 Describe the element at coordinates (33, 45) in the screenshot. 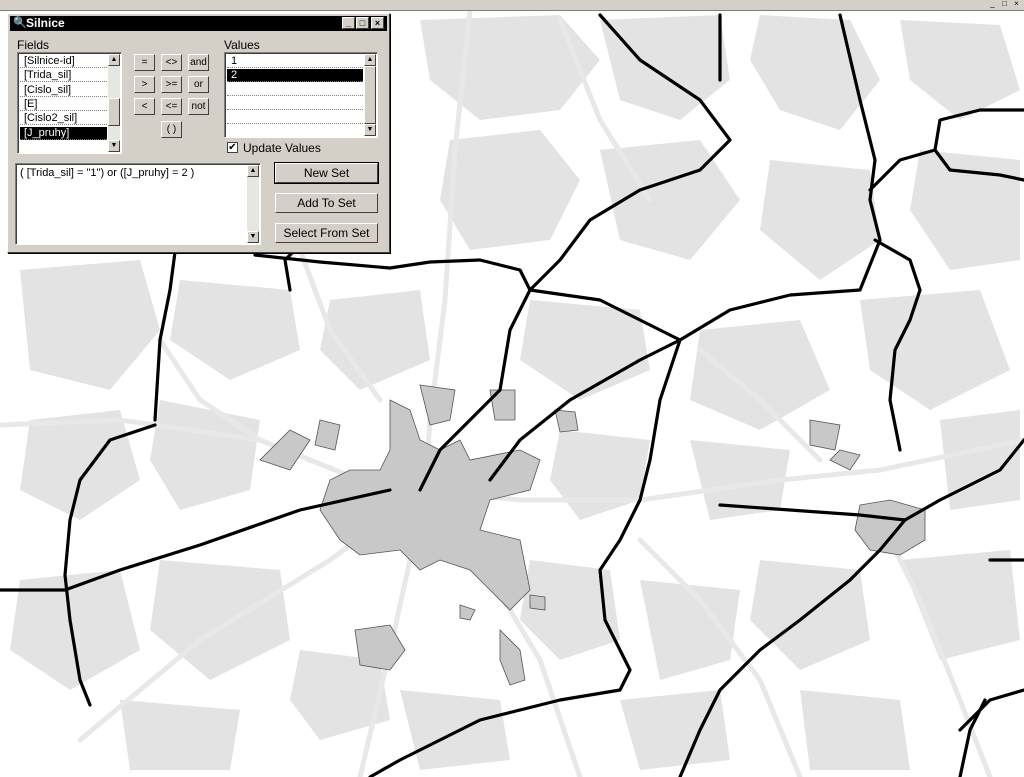

I see `fields-label: Fields` at that location.